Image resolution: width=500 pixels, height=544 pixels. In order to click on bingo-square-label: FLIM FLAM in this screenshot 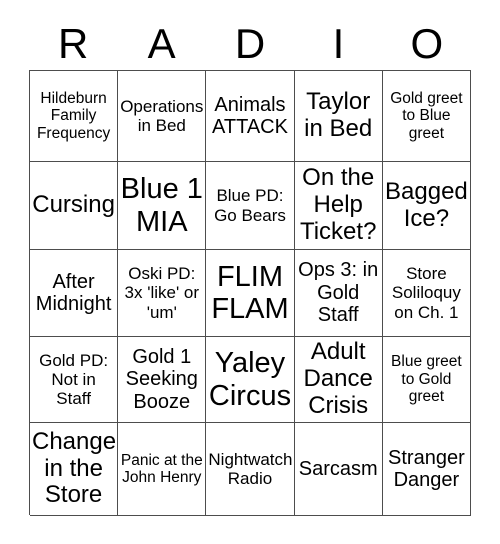, I will do `click(250, 292)`.